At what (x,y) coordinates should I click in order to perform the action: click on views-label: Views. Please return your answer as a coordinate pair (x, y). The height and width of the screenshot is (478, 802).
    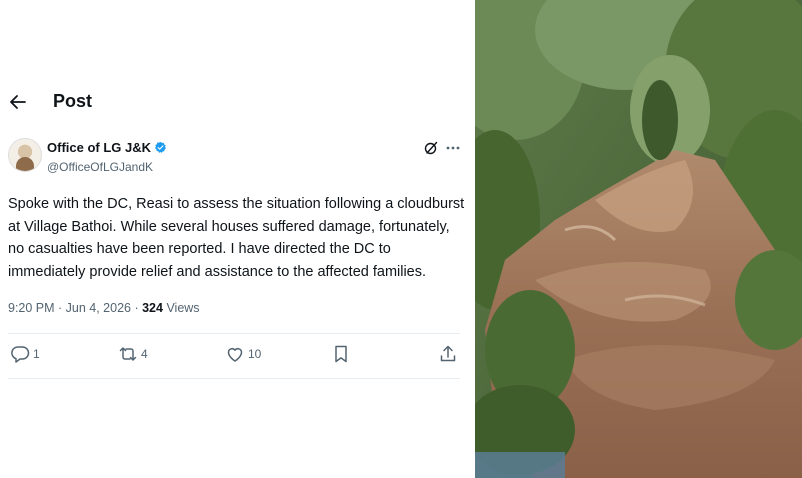
    Looking at the image, I should click on (181, 308).